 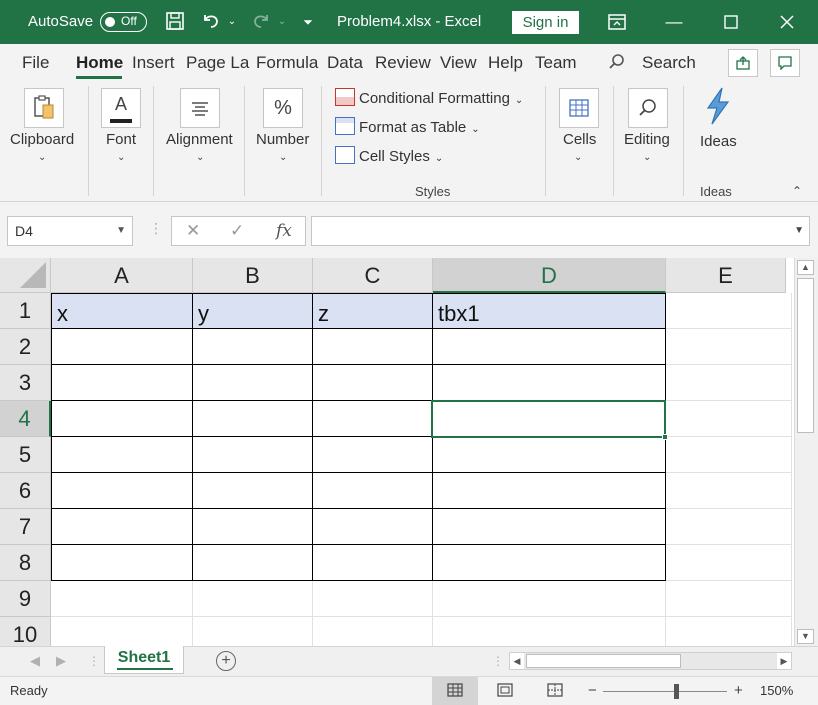 I want to click on cell-d5, so click(x=549, y=455).